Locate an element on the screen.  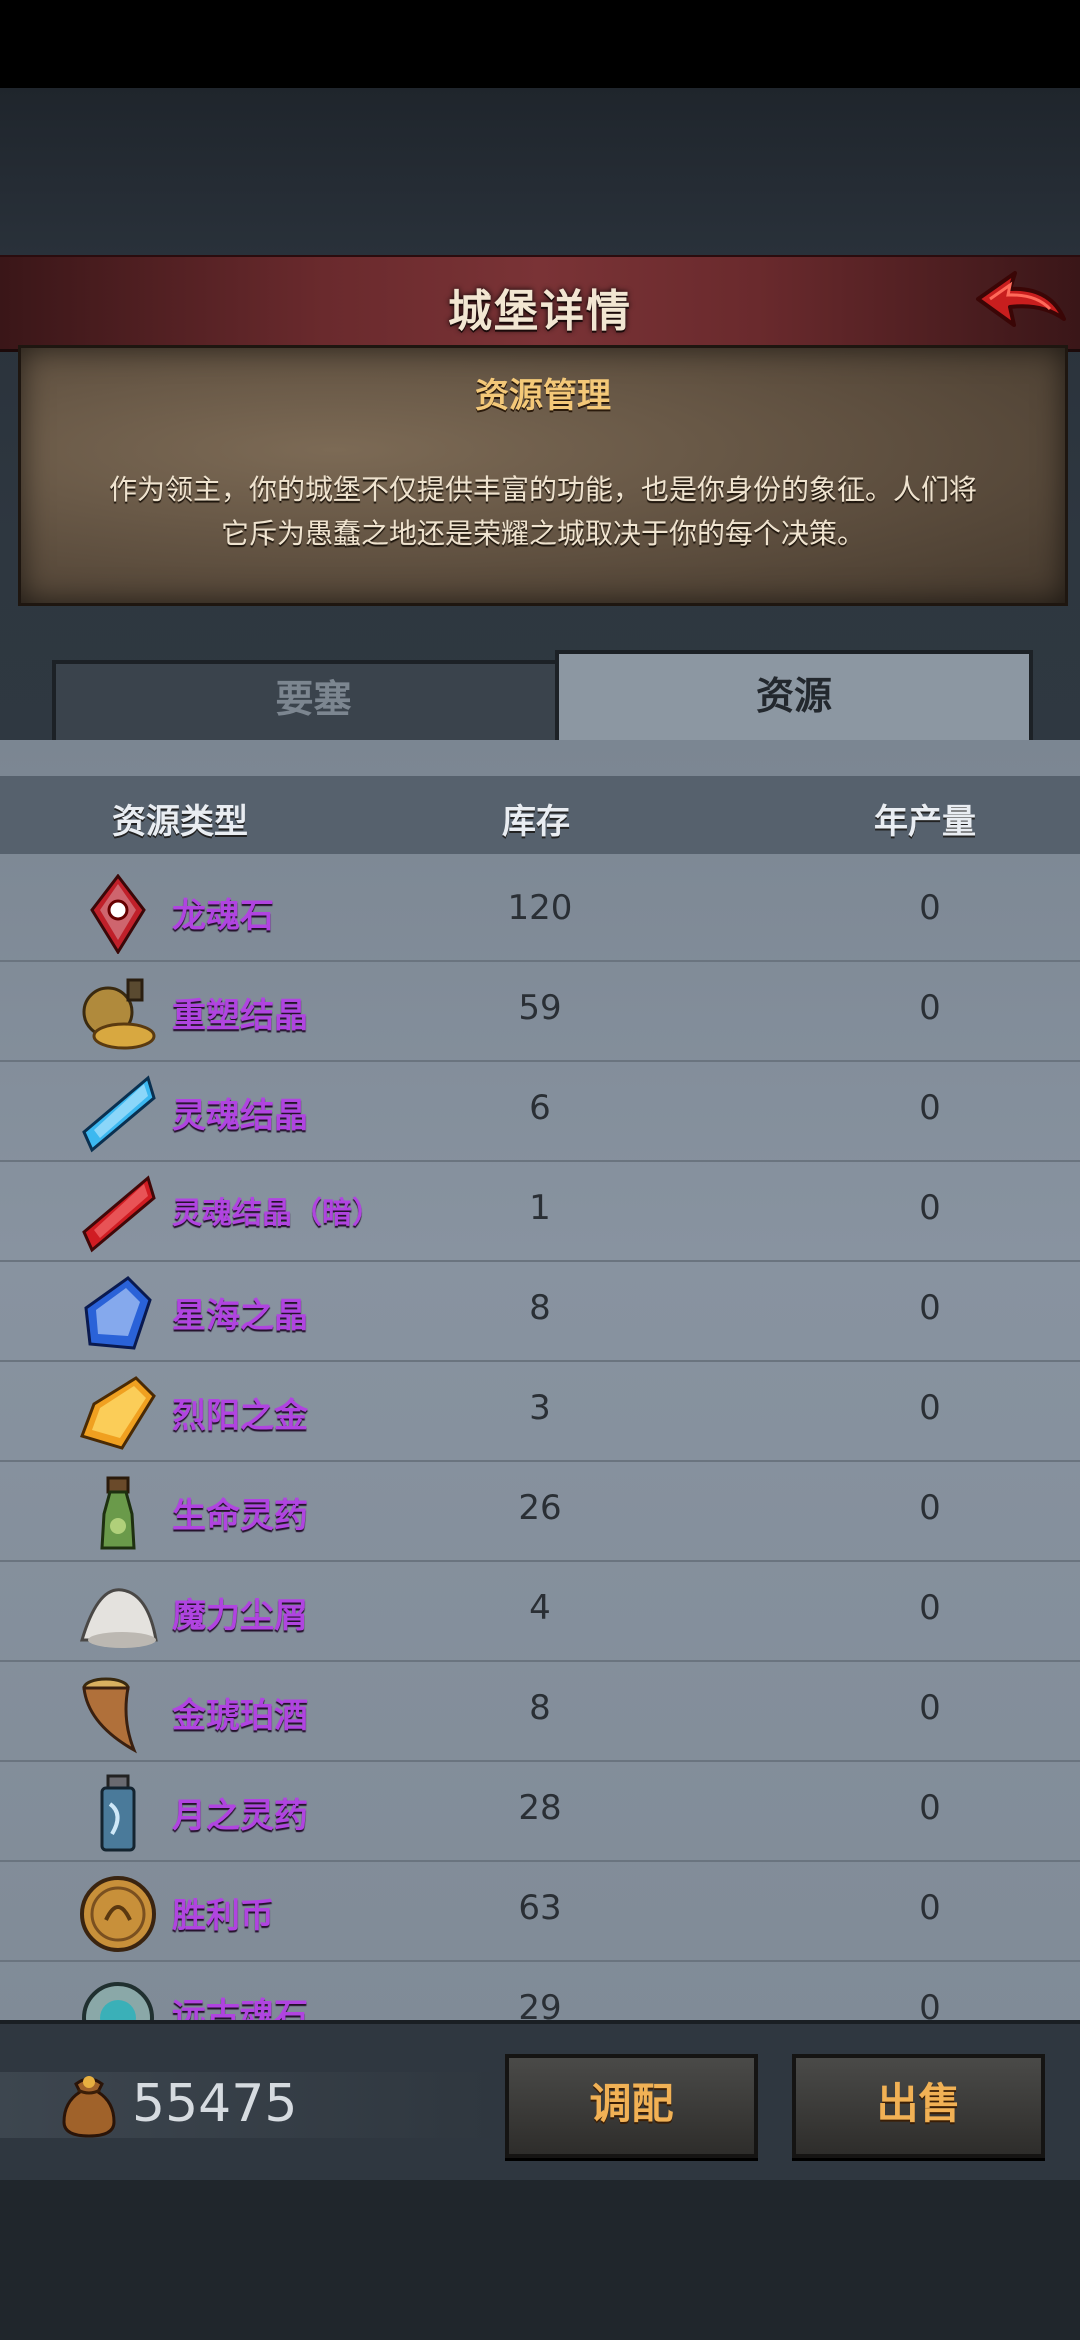
table-row: 龙魂石 120 0 is located at coordinates (540, 911).